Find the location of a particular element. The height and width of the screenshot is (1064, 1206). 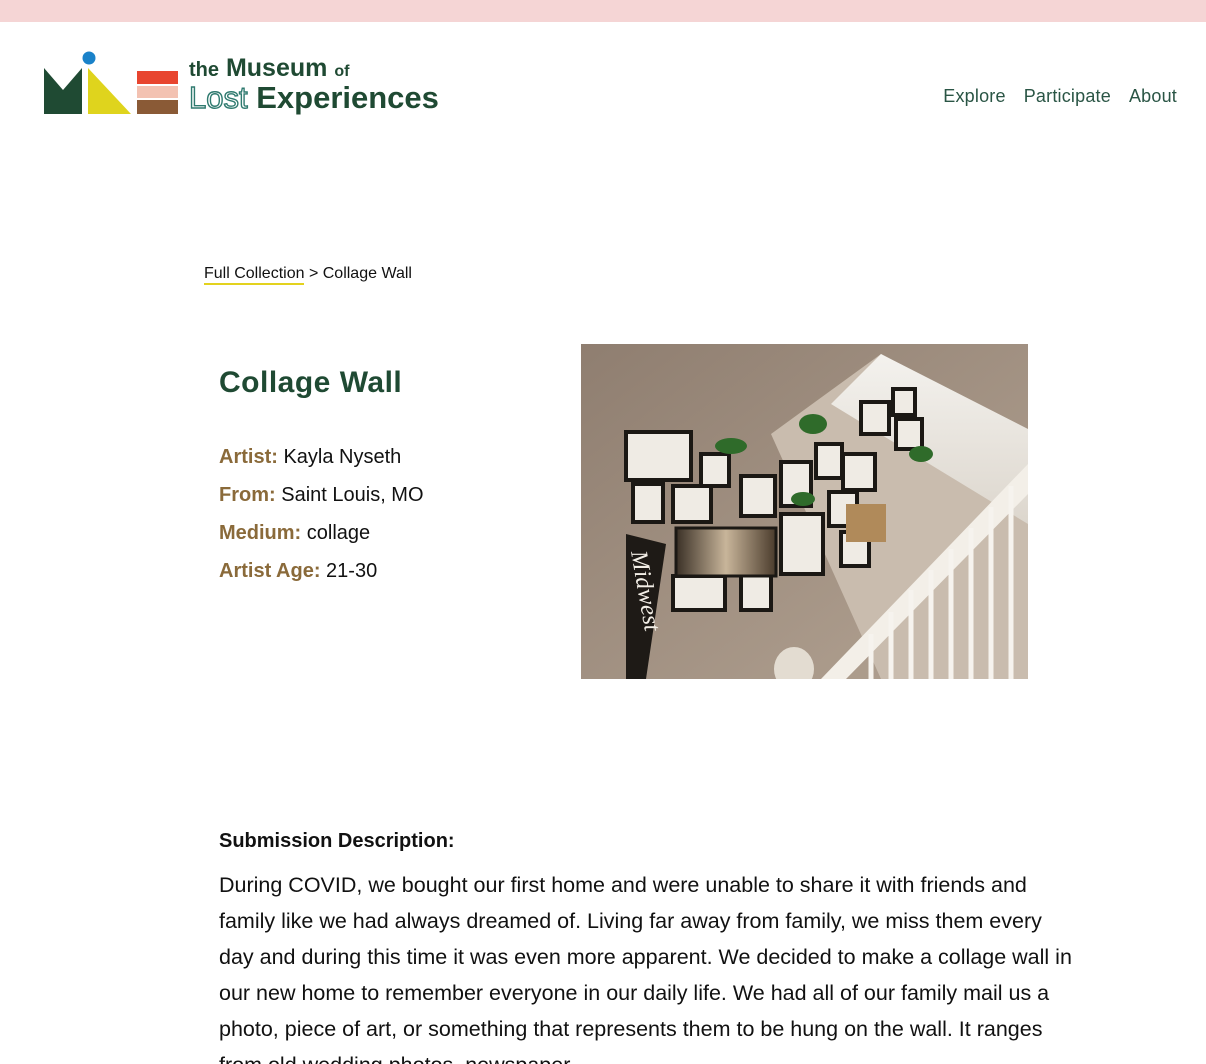

medium-row: Medium: collage is located at coordinates (321, 533).